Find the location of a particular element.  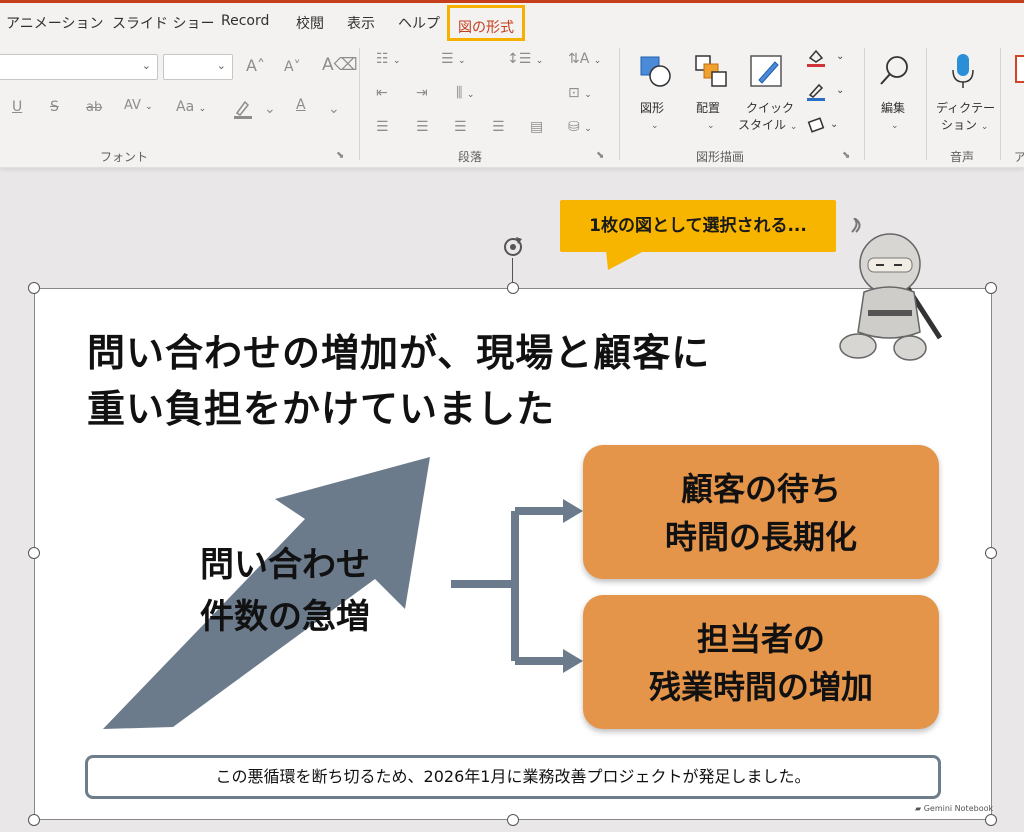

strikethrough-icon: S is located at coordinates (54, 107).